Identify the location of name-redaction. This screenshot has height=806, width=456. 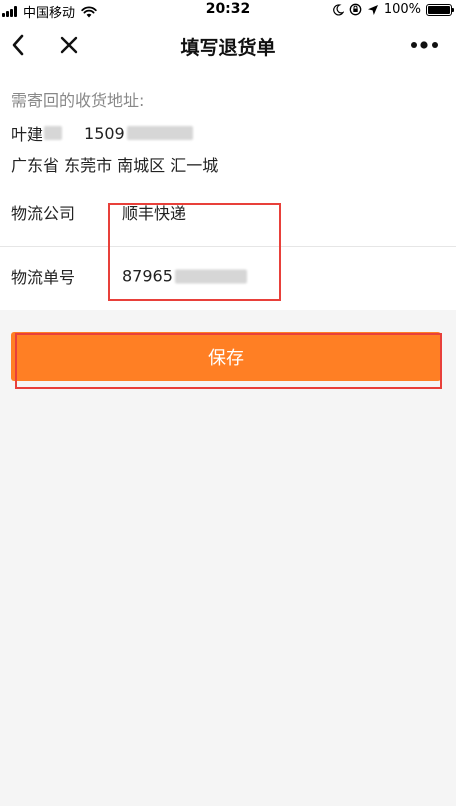
(53, 133).